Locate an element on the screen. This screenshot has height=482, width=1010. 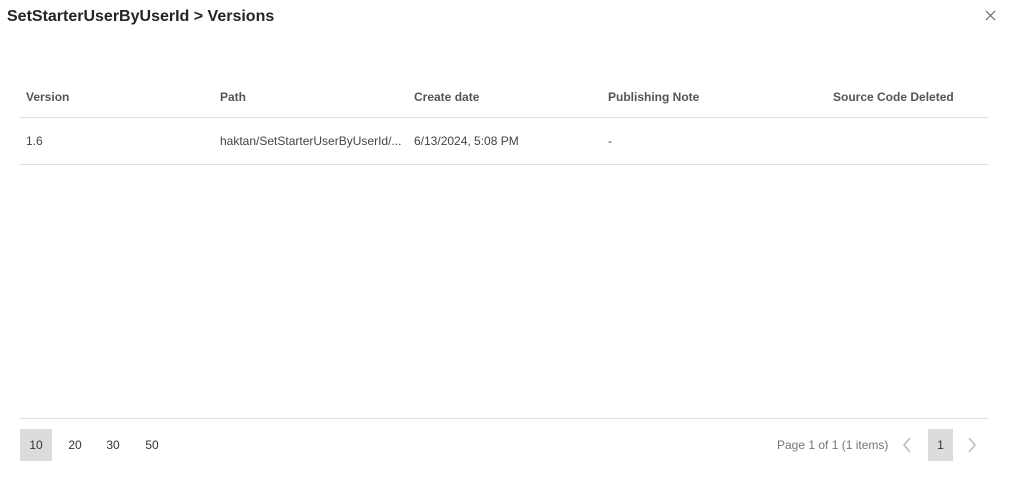
column-header-publishing-note: Publishing Note is located at coordinates (713, 96).